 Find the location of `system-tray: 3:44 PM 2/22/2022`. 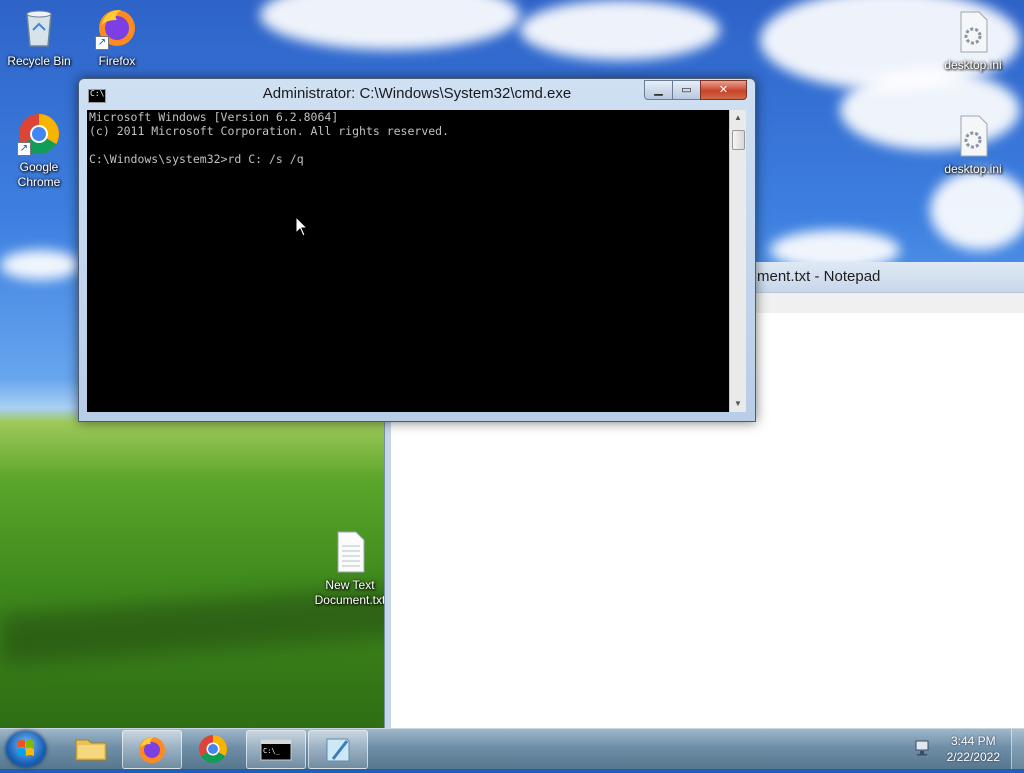

system-tray: 3:44 PM 2/22/2022 is located at coordinates (964, 749).